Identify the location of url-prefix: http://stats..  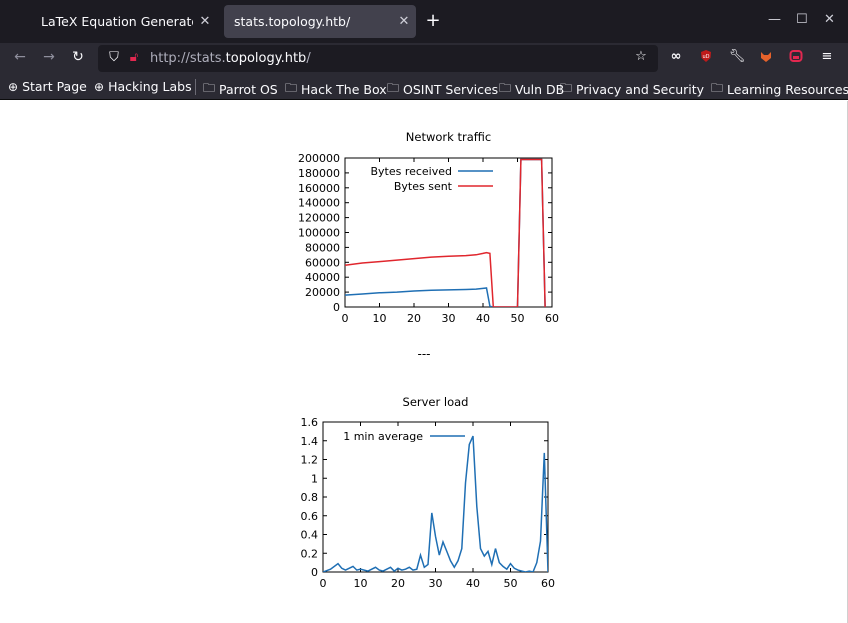
(188, 58).